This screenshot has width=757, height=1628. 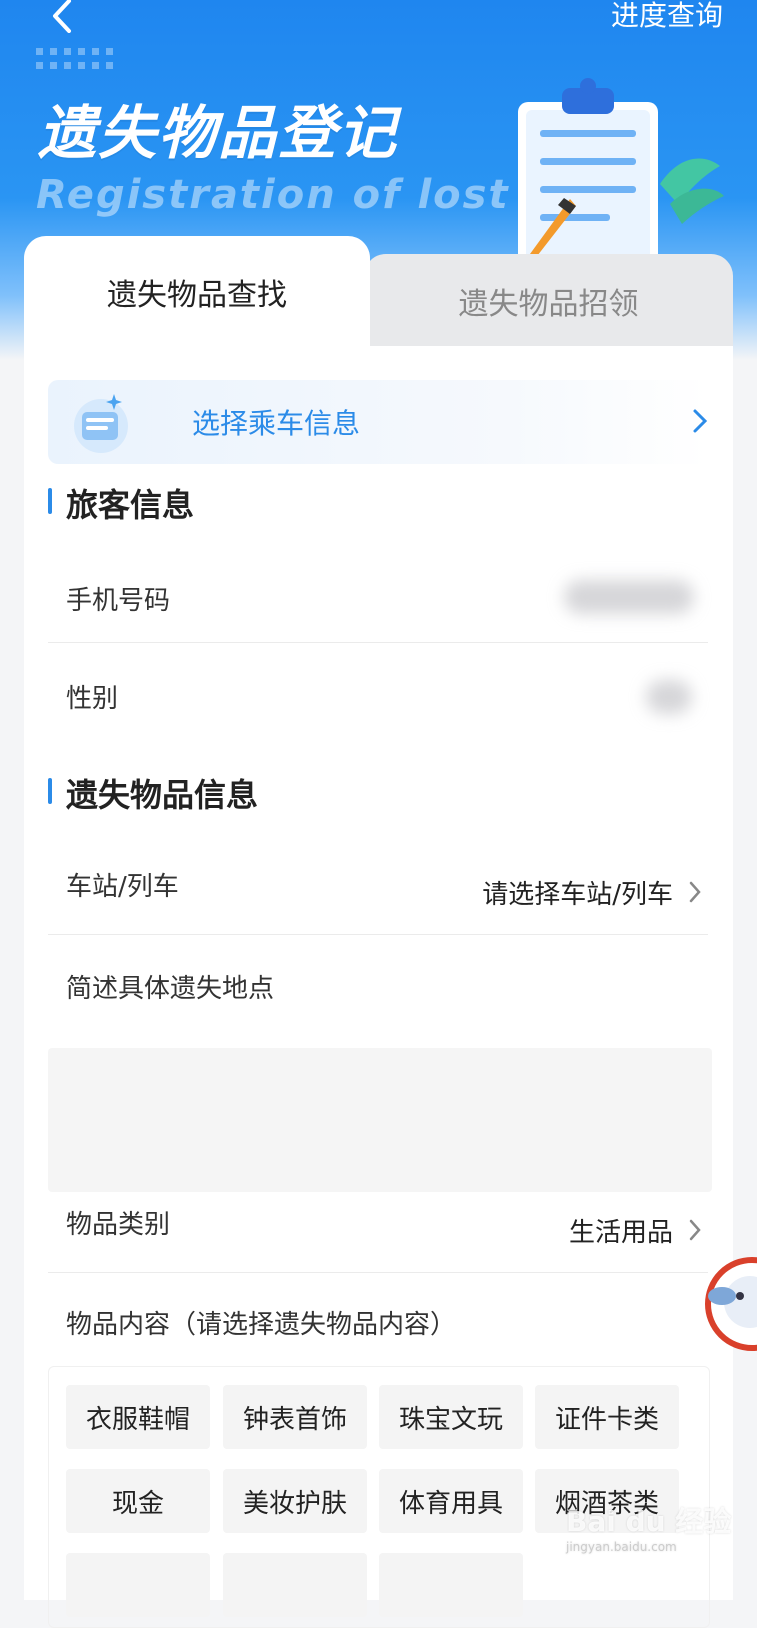 I want to click on location-label: 简述具体遗失地点, so click(x=170, y=989).